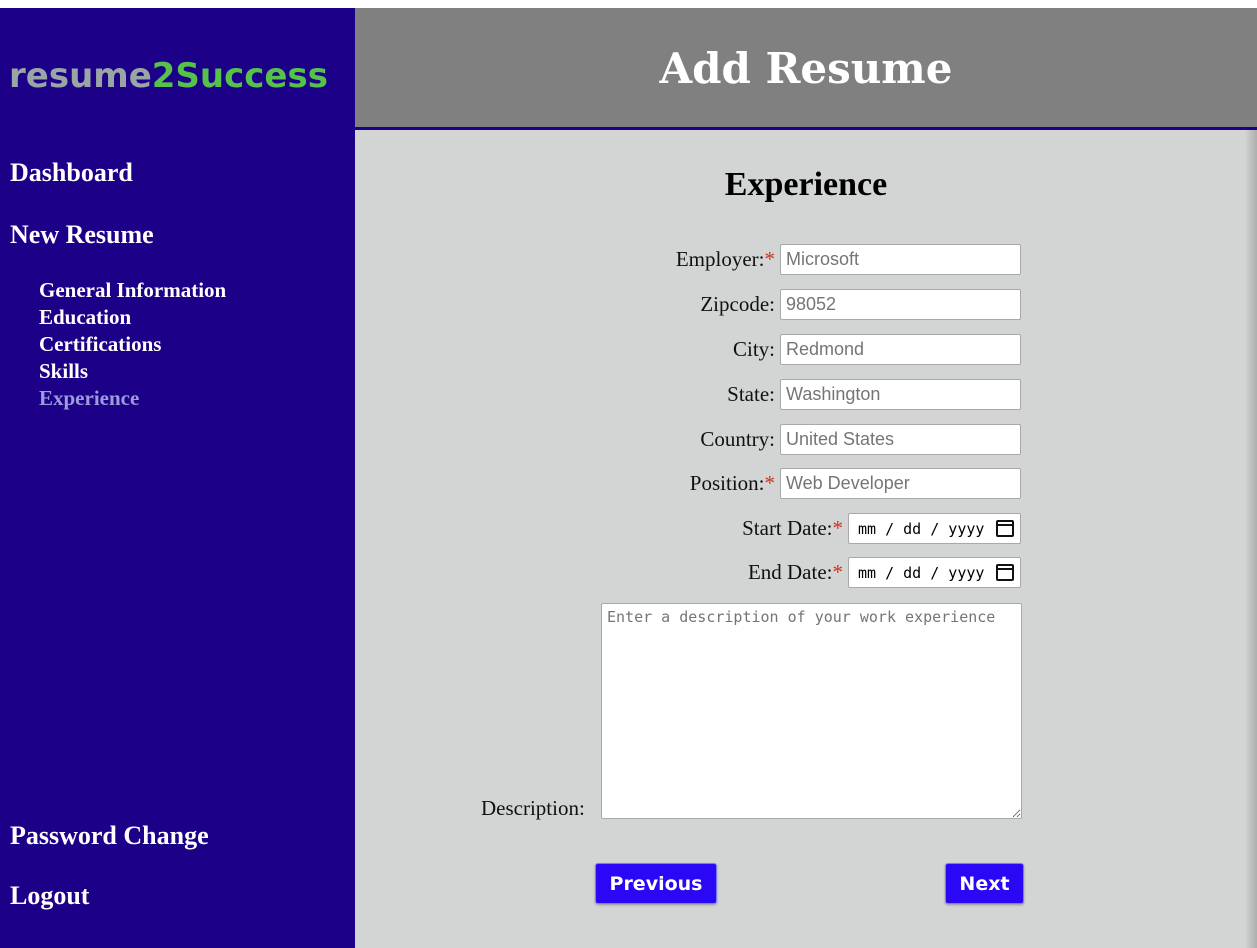  Describe the element at coordinates (806, 184) in the screenshot. I see `section-title: Experience` at that location.